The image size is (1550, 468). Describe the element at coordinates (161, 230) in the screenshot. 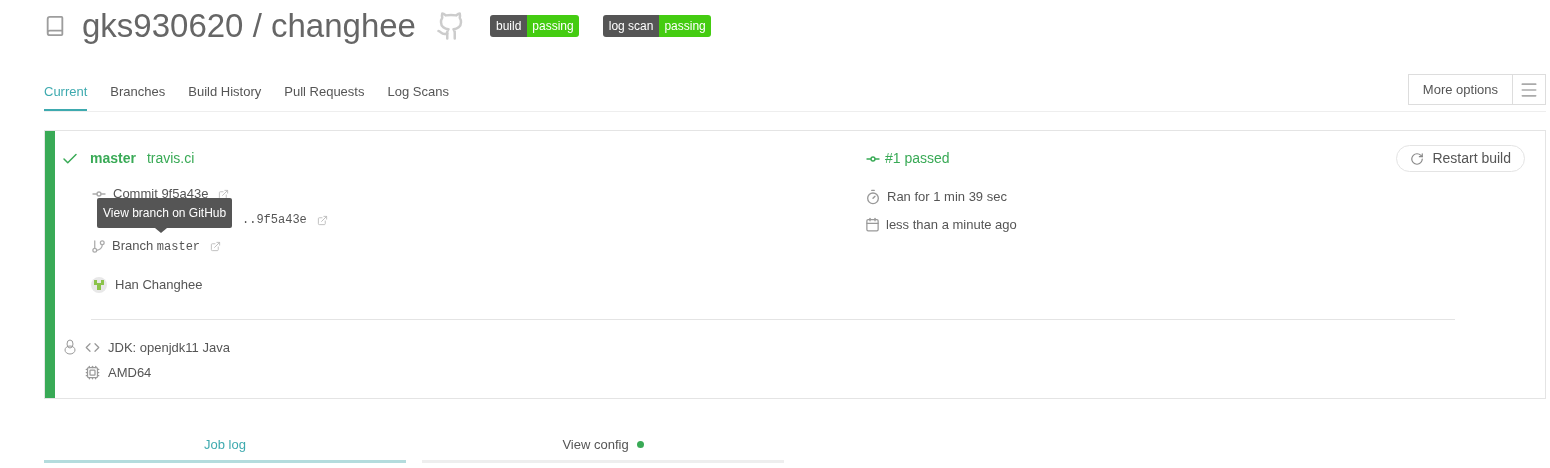

I see `tooltip-arrow` at that location.